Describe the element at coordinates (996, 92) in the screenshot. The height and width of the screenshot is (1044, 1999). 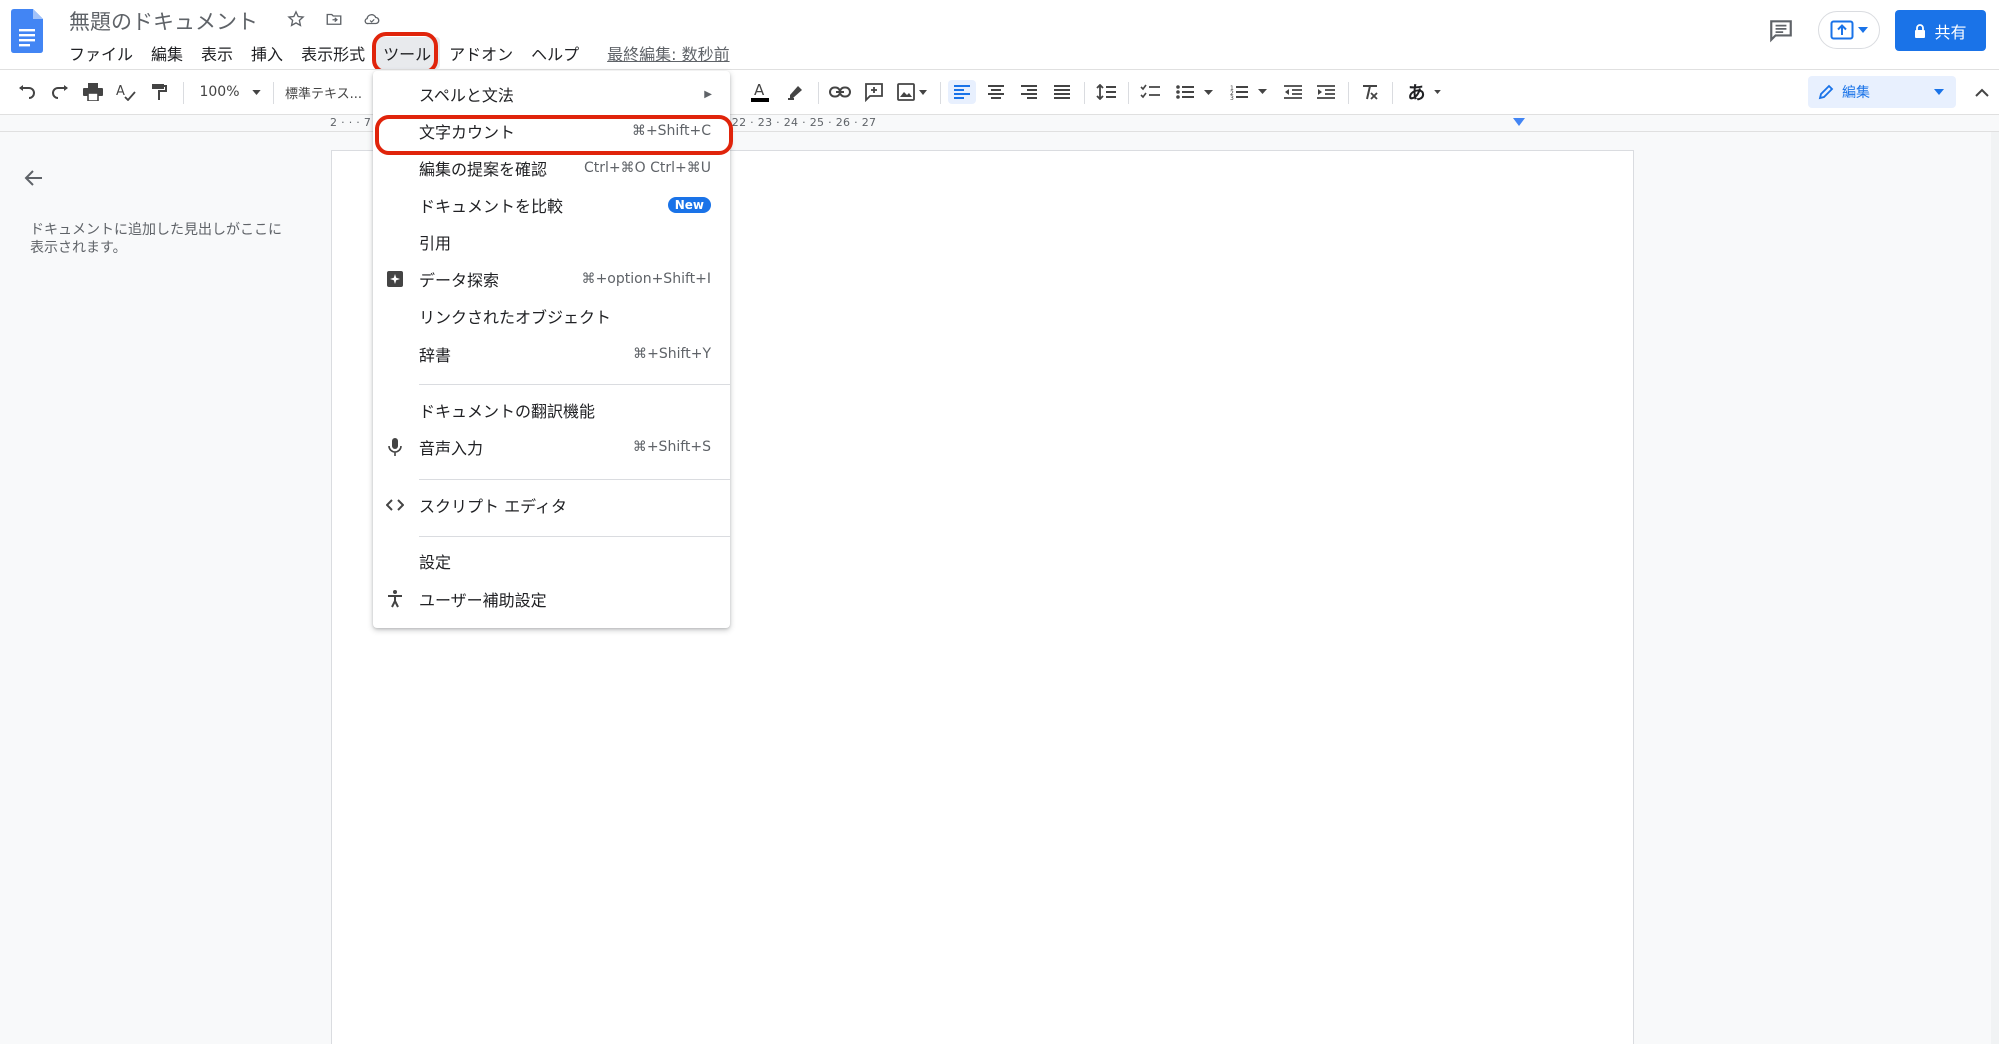
I see `align-center-icon` at that location.